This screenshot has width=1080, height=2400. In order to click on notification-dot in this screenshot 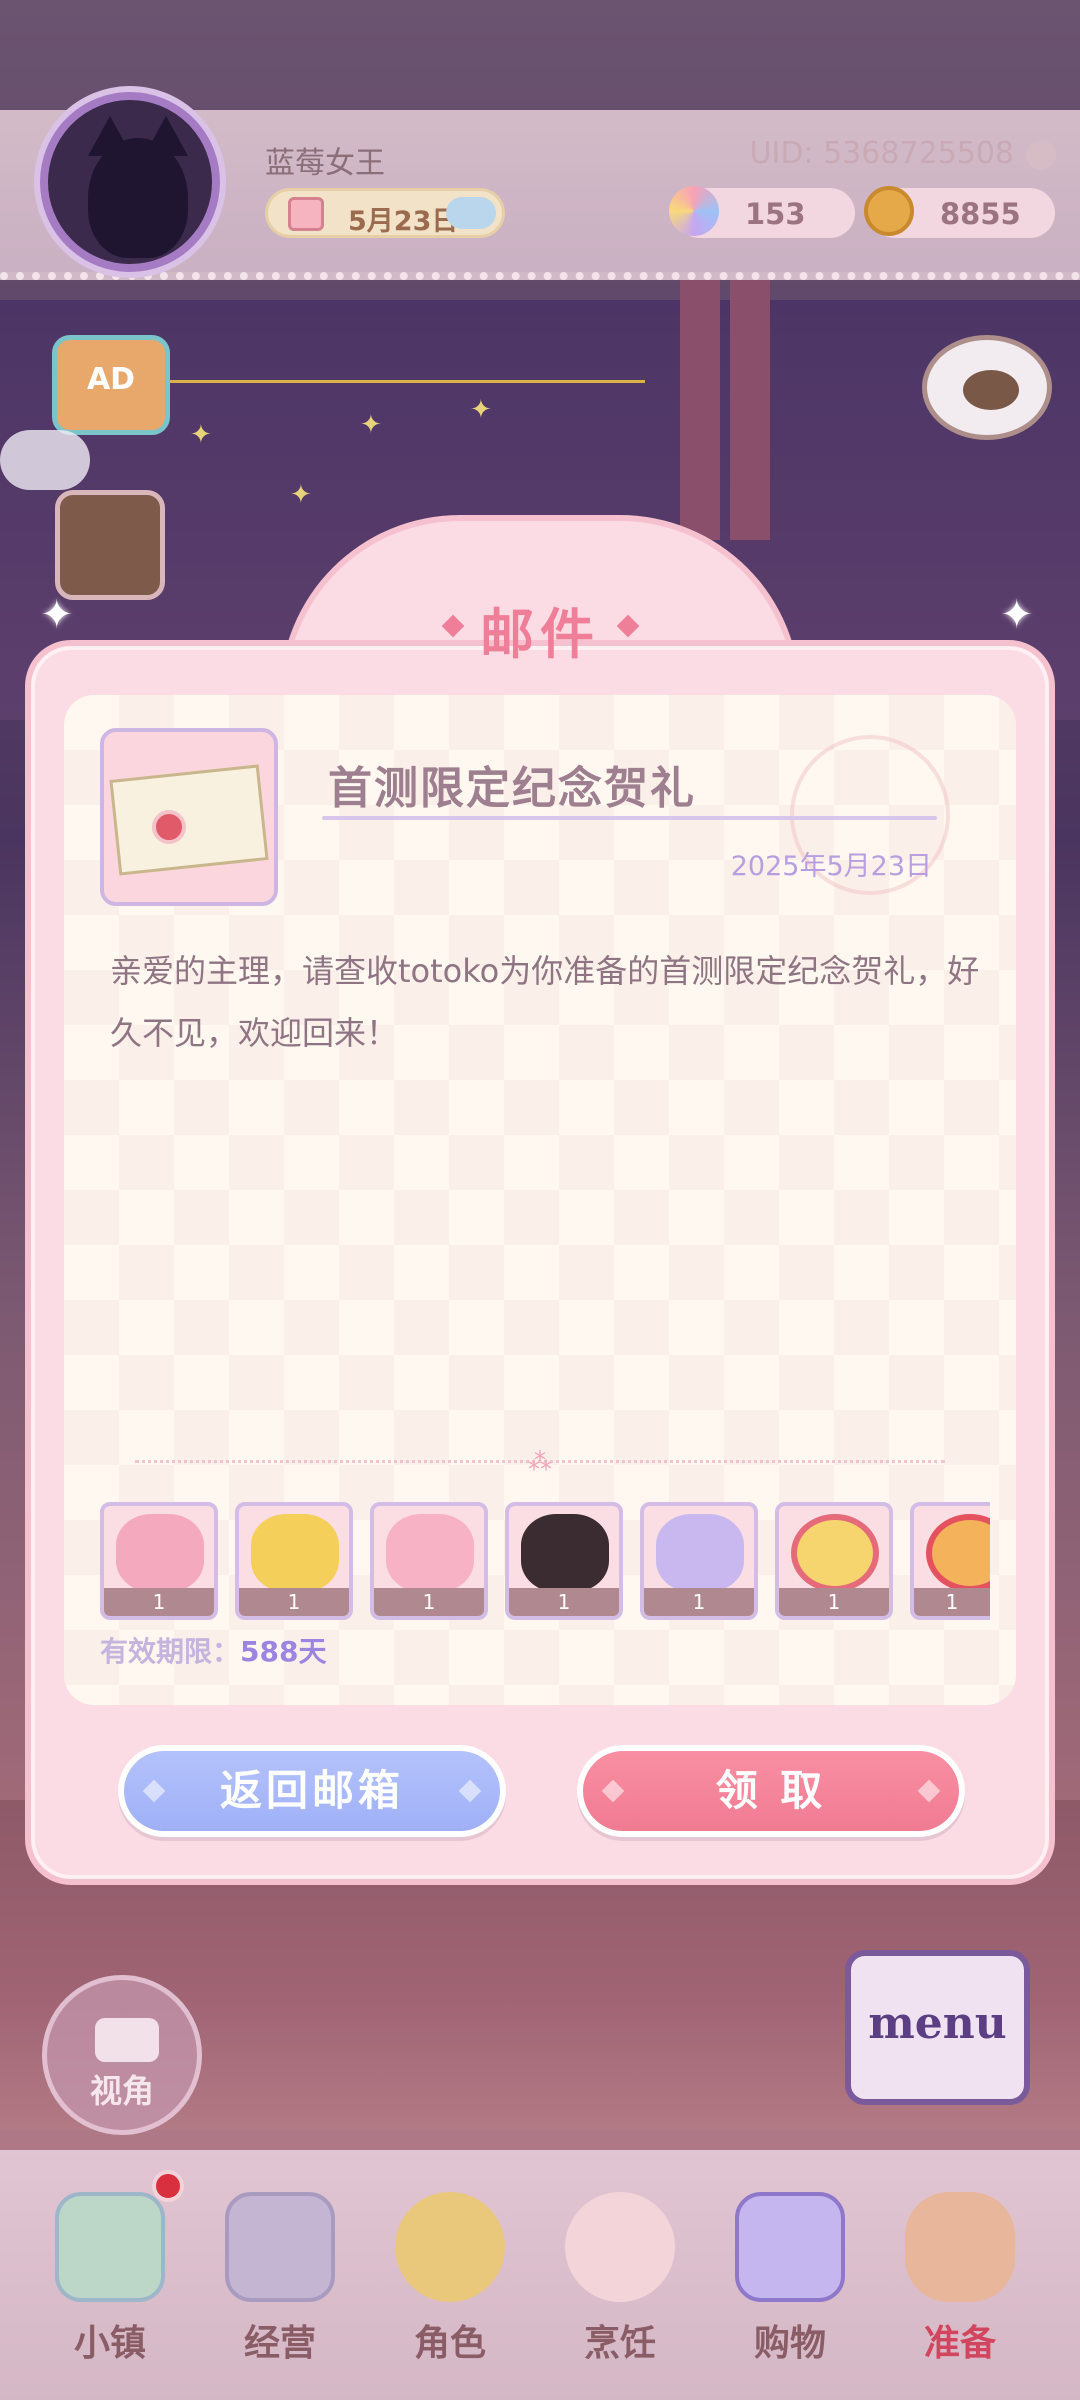, I will do `click(168, 2186)`.